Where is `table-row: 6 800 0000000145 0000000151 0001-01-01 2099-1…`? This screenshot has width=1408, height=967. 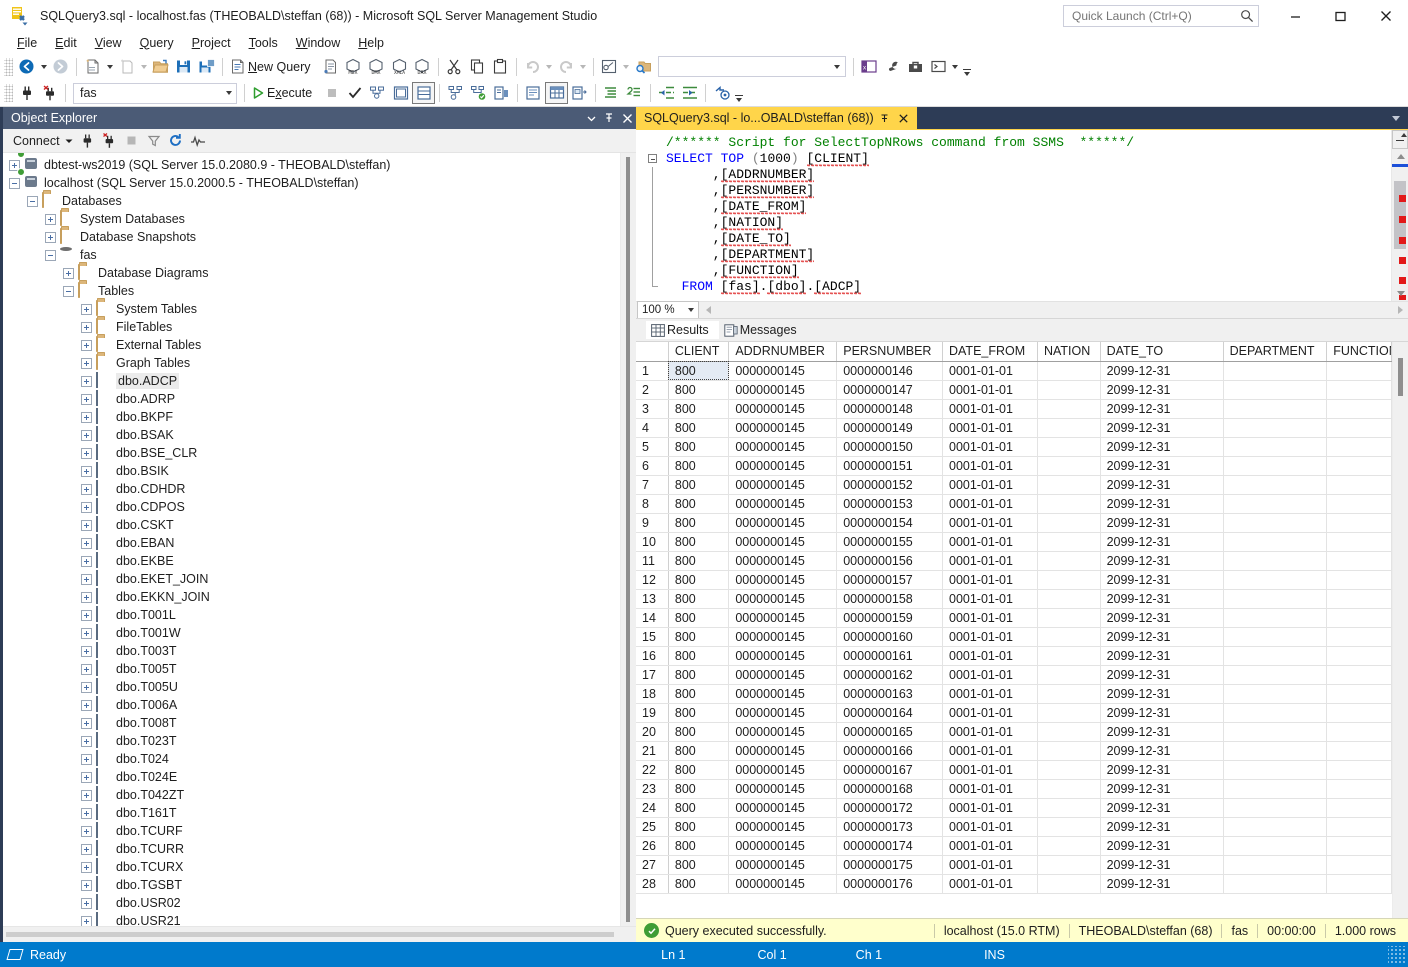 table-row: 6 800 0000000145 0000000151 0001-01-01 2099-1… is located at coordinates (1014, 466).